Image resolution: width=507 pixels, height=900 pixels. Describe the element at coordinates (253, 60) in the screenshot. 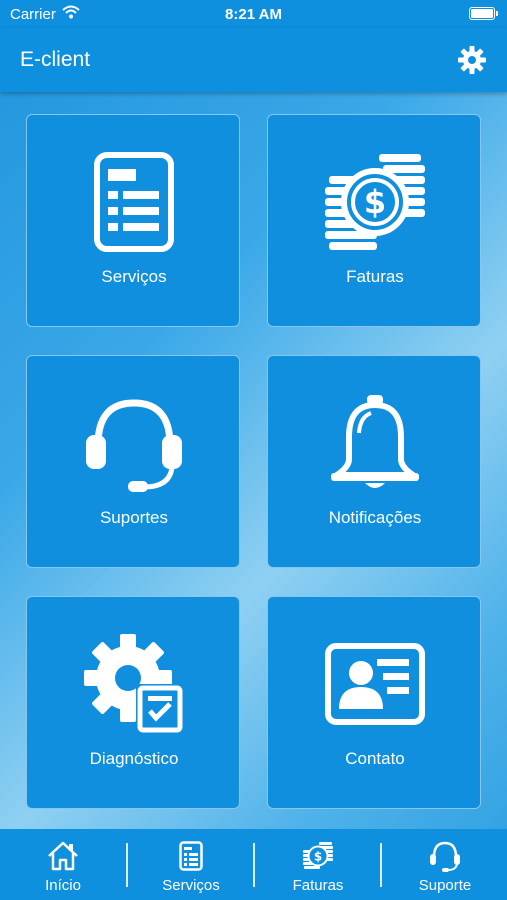

I see `app-header: E-client` at that location.